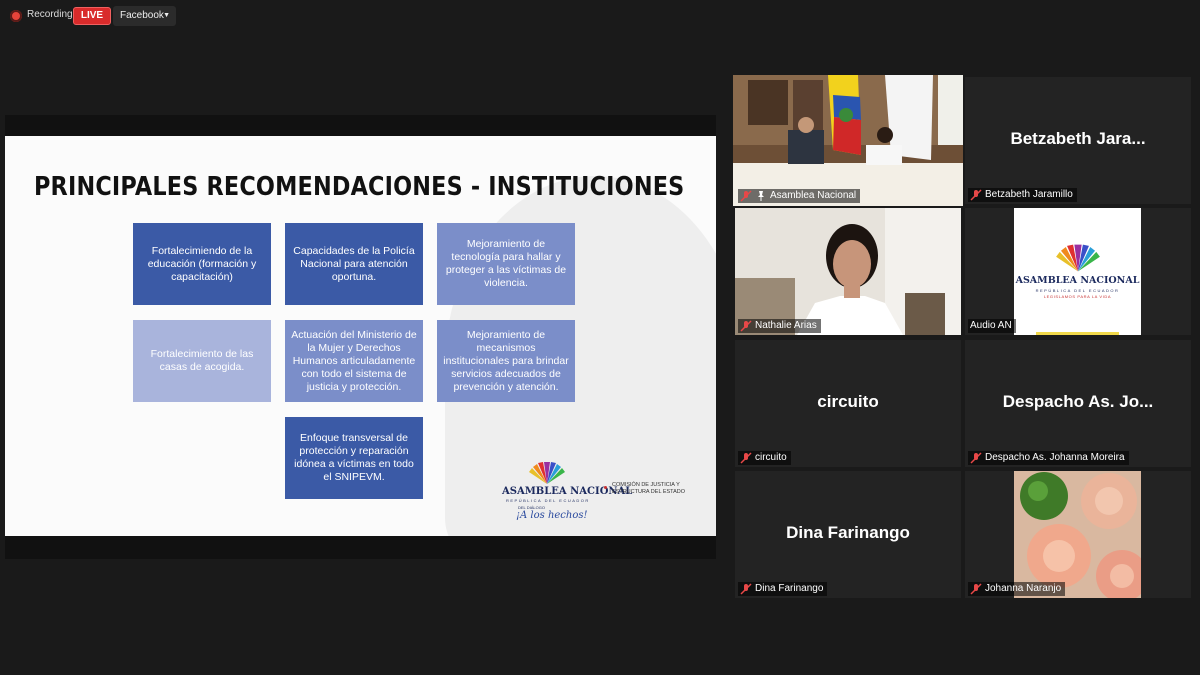 This screenshot has height=675, width=1200. I want to click on participant-video, so click(848, 271).